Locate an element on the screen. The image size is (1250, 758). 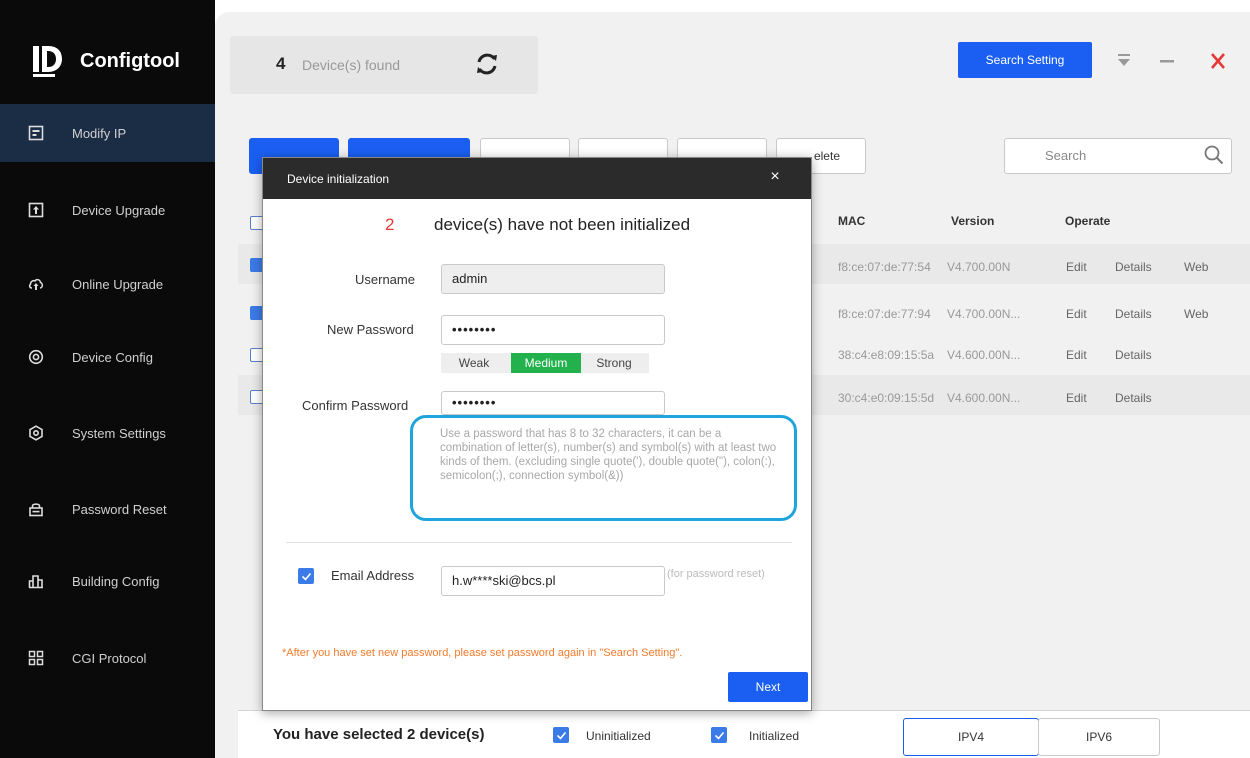
next-button: Next is located at coordinates (768, 687).